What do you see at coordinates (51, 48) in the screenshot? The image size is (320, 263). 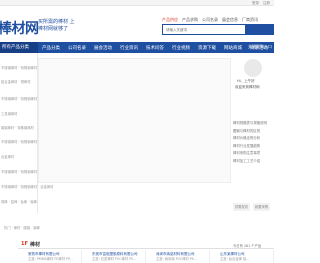 I see `nav-item: 产品分类` at bounding box center [51, 48].